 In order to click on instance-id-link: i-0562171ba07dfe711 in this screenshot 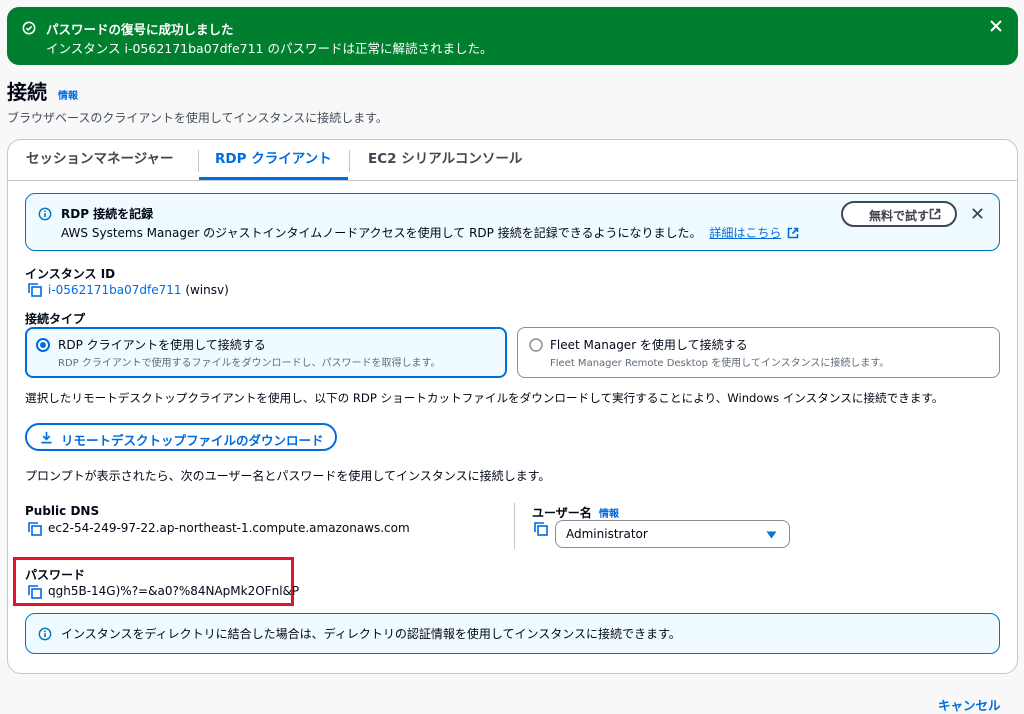, I will do `click(114, 290)`.